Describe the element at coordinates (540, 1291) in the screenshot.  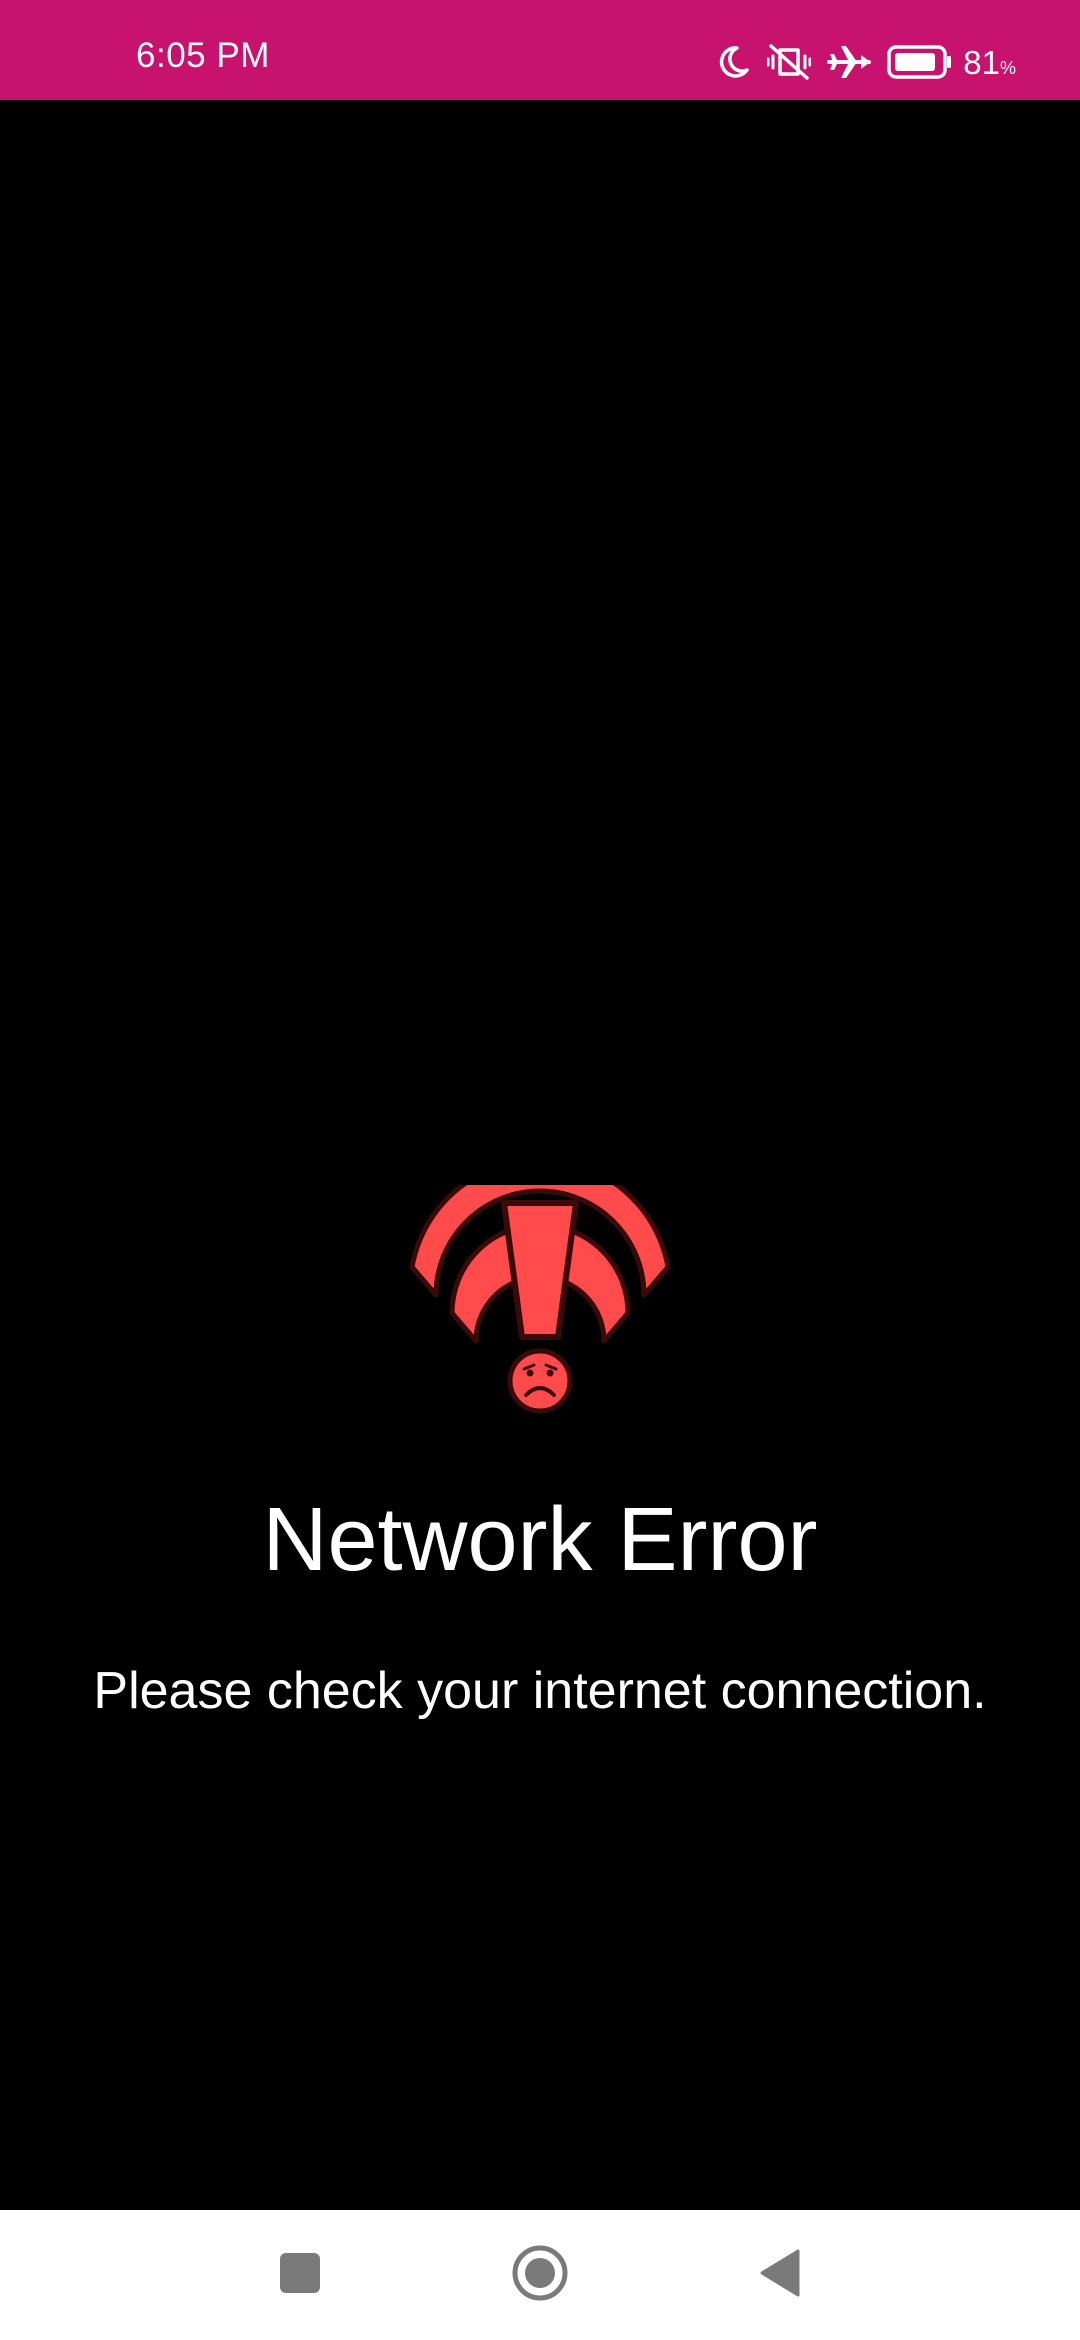
I see `wifi-error-icon` at that location.